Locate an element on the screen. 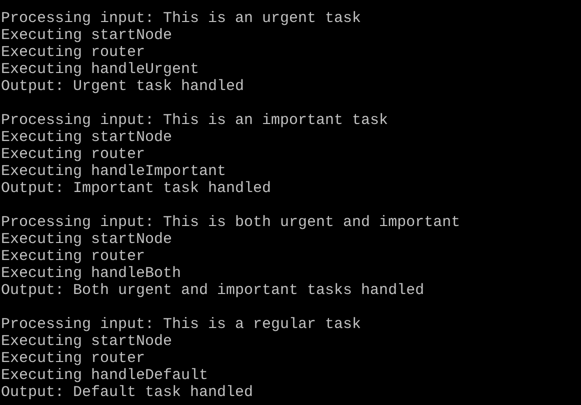 This screenshot has height=405, width=581. output-line: Output: Both urgent and important tasks handled is located at coordinates (212, 290).